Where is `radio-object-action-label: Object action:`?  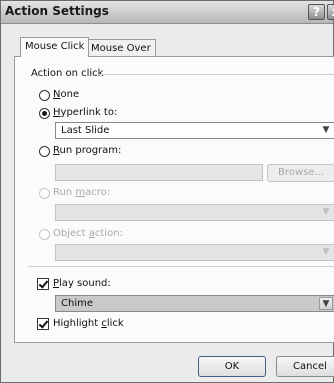 radio-object-action-label: Object action: is located at coordinates (88, 233).